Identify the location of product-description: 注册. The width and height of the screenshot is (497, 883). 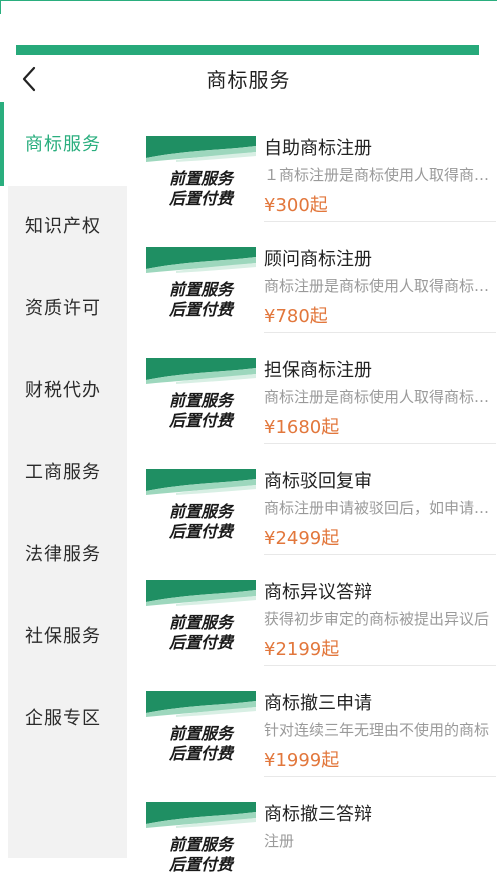
(279, 841).